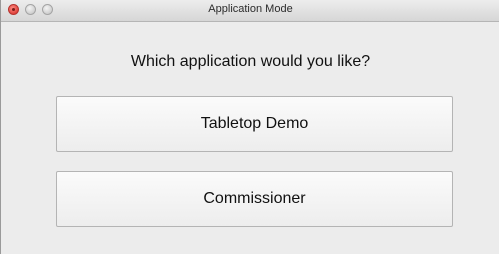  I want to click on window-title: Application Mode, so click(250, 9).